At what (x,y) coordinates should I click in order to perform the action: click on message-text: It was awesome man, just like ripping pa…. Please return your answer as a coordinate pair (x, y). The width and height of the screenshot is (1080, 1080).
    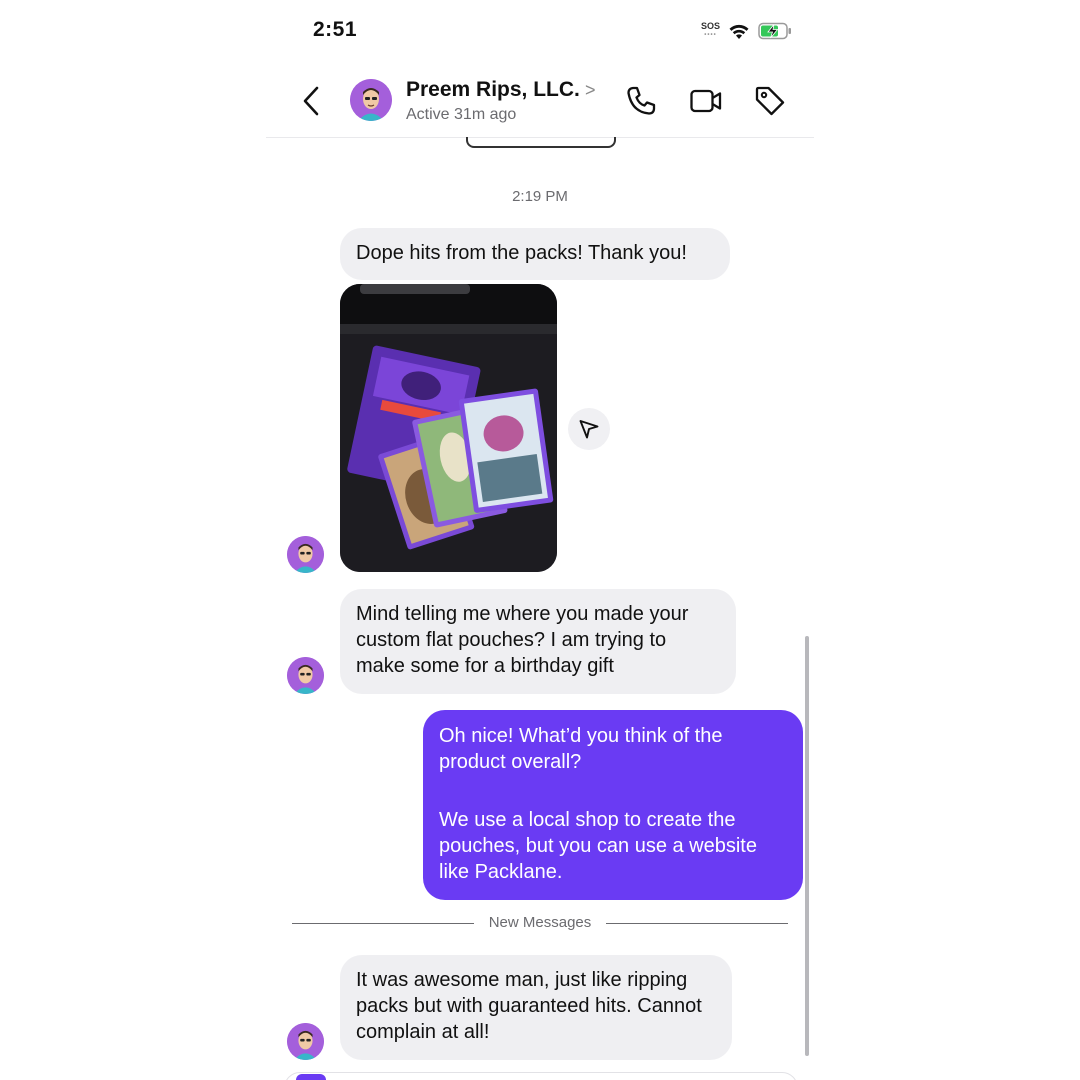
    Looking at the image, I should click on (529, 1006).